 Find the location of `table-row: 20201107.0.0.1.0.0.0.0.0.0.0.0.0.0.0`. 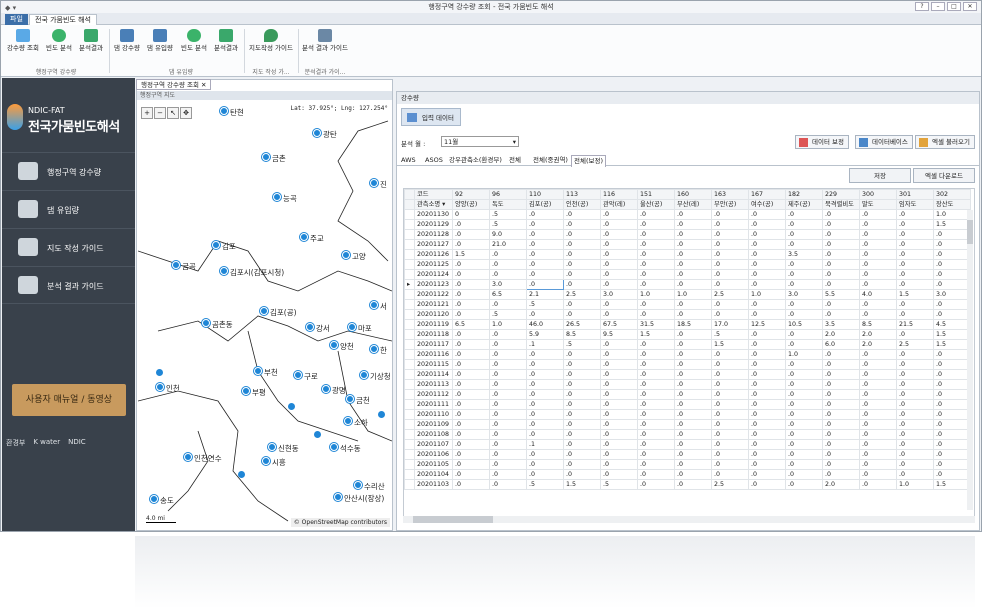

table-row: 20201107.0.0.1.0.0.0.0.0.0.0.0.0.0.0 is located at coordinates (687, 444).